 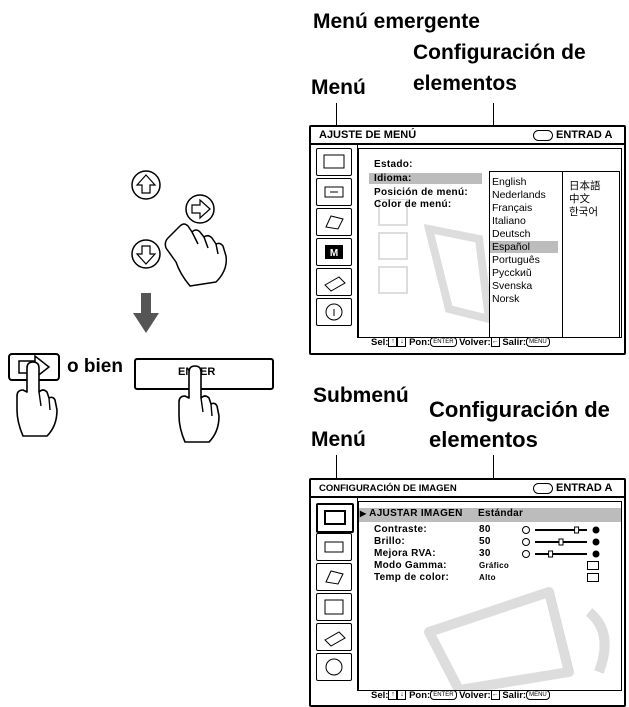 What do you see at coordinates (411, 577) in the screenshot?
I see `setting-label: Temp de color:` at bounding box center [411, 577].